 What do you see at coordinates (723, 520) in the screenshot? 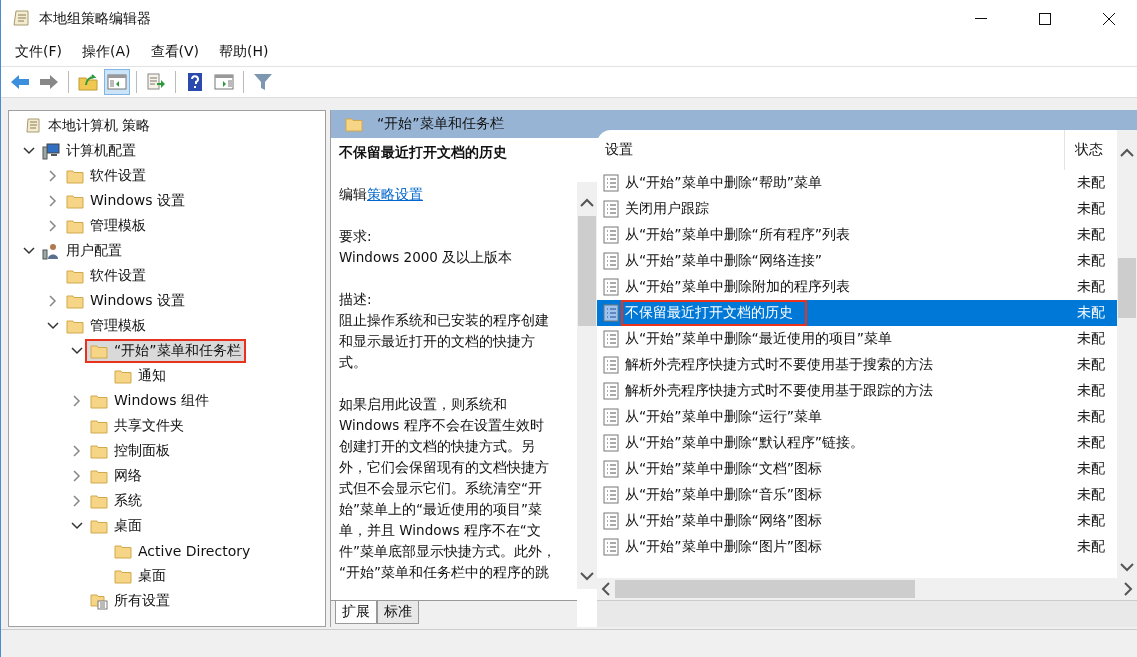
I see `policy-name: 从“开始”菜单中删除“网络”图标` at bounding box center [723, 520].